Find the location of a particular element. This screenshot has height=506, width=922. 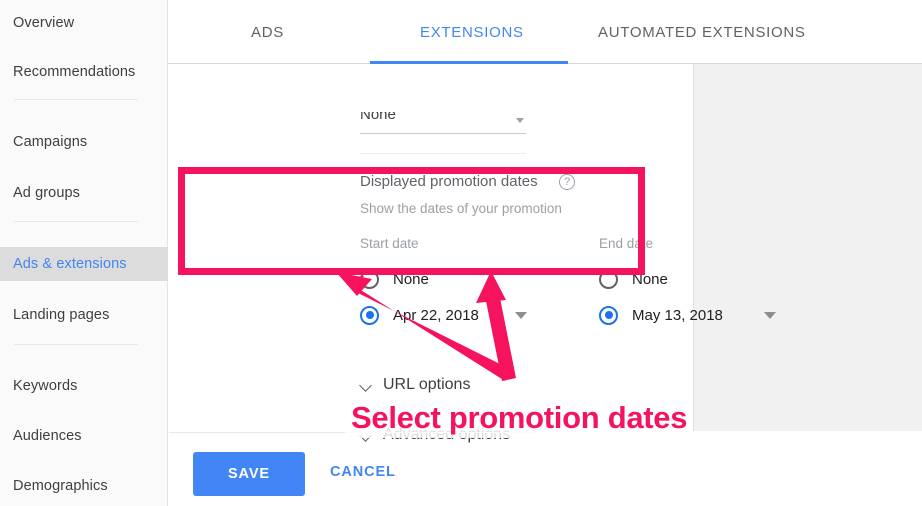

start-date-none-label: None is located at coordinates (411, 279).